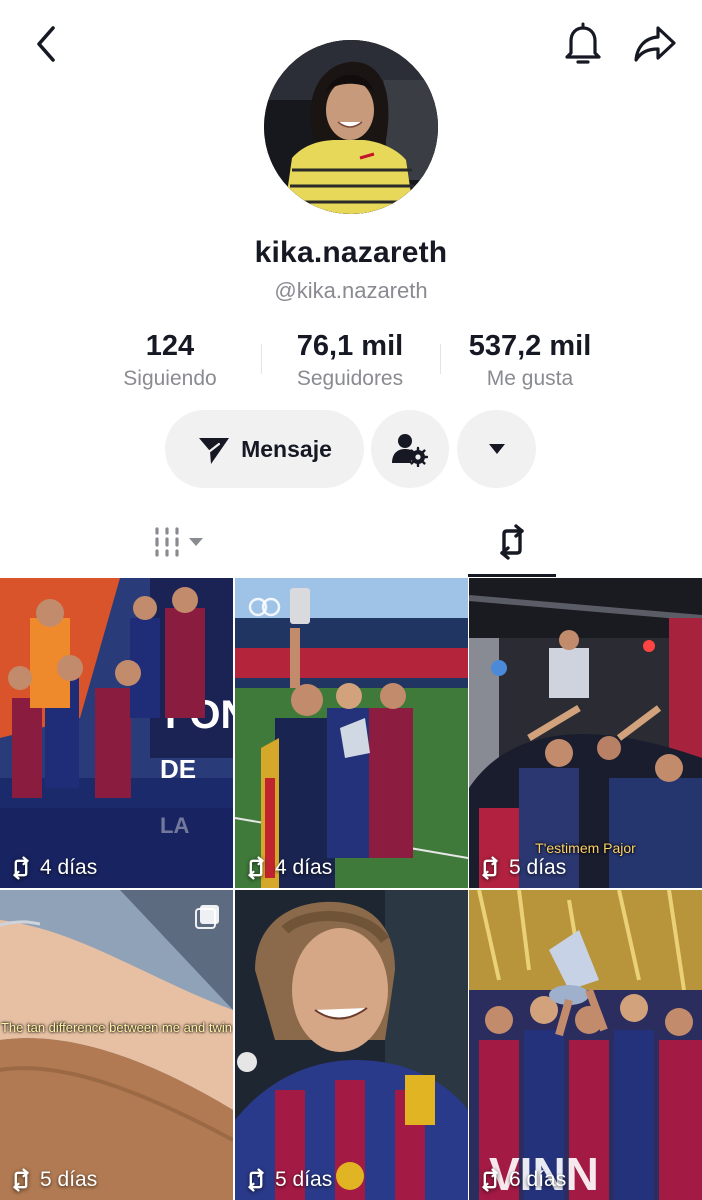  I want to click on profile-actions: Mensaje, so click(351, 450).